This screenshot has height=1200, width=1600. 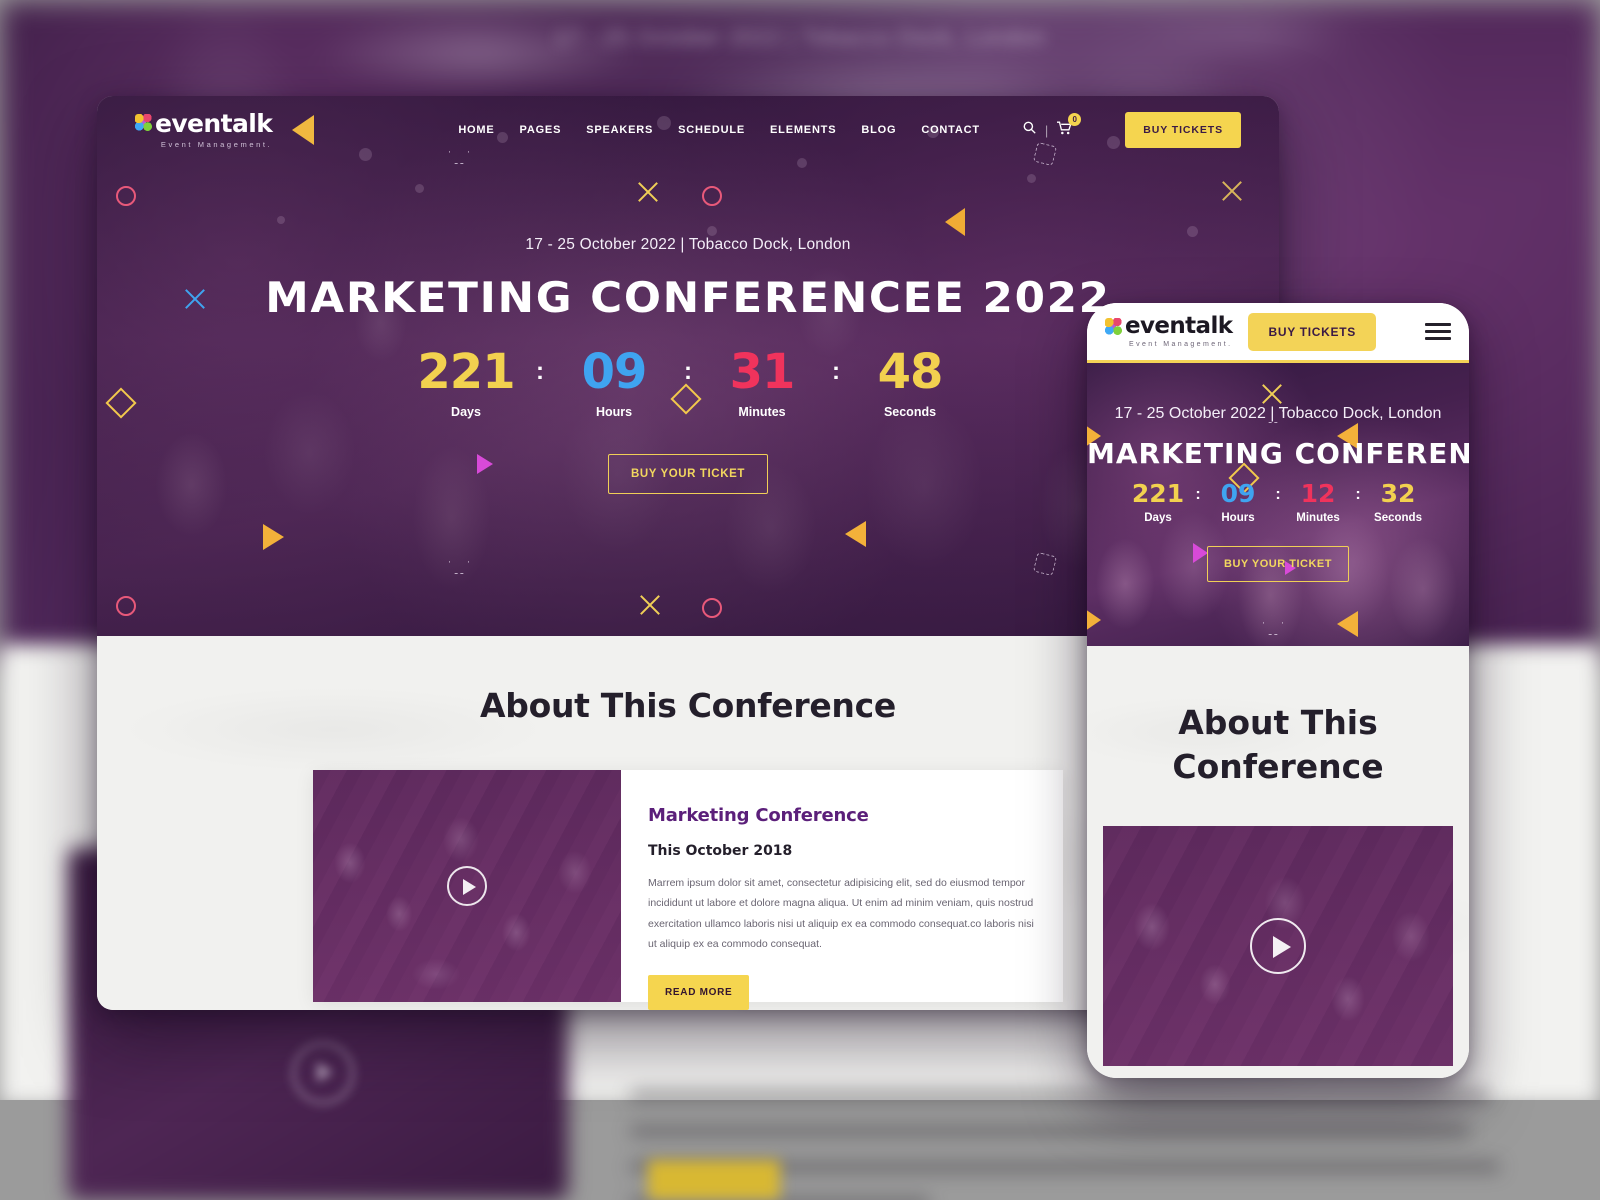 I want to click on play-triangle-decoration, so click(x=1200, y=553).